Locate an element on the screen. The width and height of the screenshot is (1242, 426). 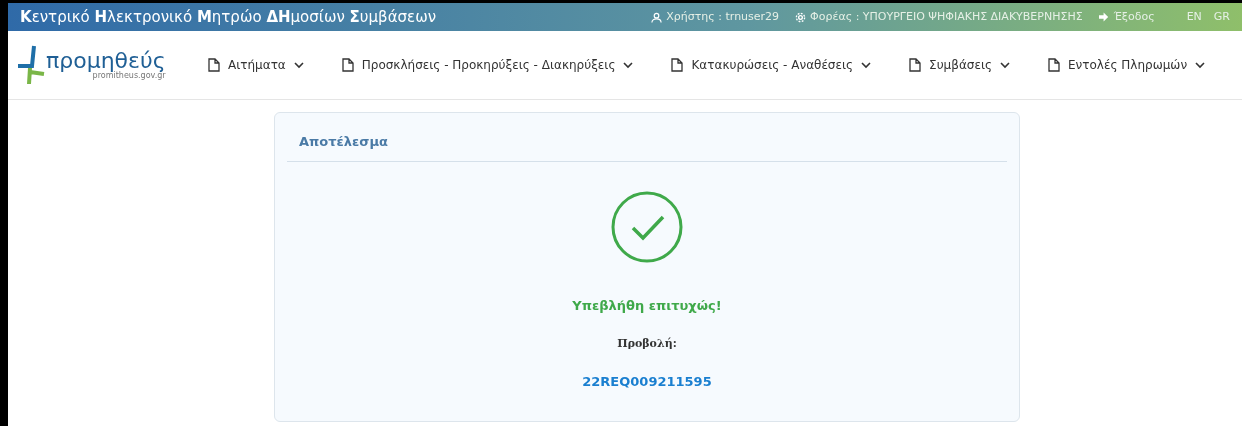
nav-label: Προσκλήσεις - Προκηρύξεις - Διακηρύξεις is located at coordinates (488, 65).